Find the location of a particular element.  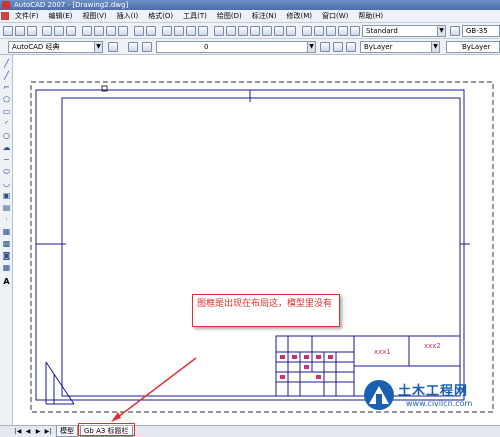

print-icon is located at coordinates (47, 31).